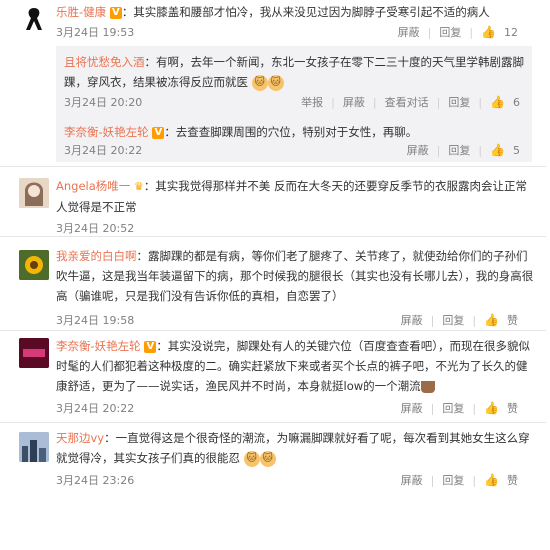 This screenshot has width=550, height=550. What do you see at coordinates (103, 102) in the screenshot?
I see `reply-time: 3月24日 20:20` at bounding box center [103, 102].